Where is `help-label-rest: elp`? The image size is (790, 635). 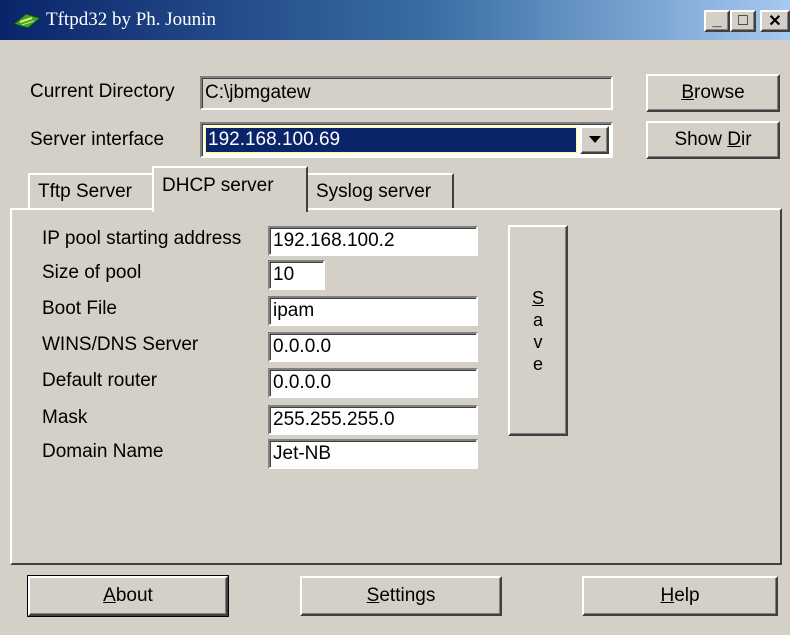 help-label-rest: elp is located at coordinates (687, 595).